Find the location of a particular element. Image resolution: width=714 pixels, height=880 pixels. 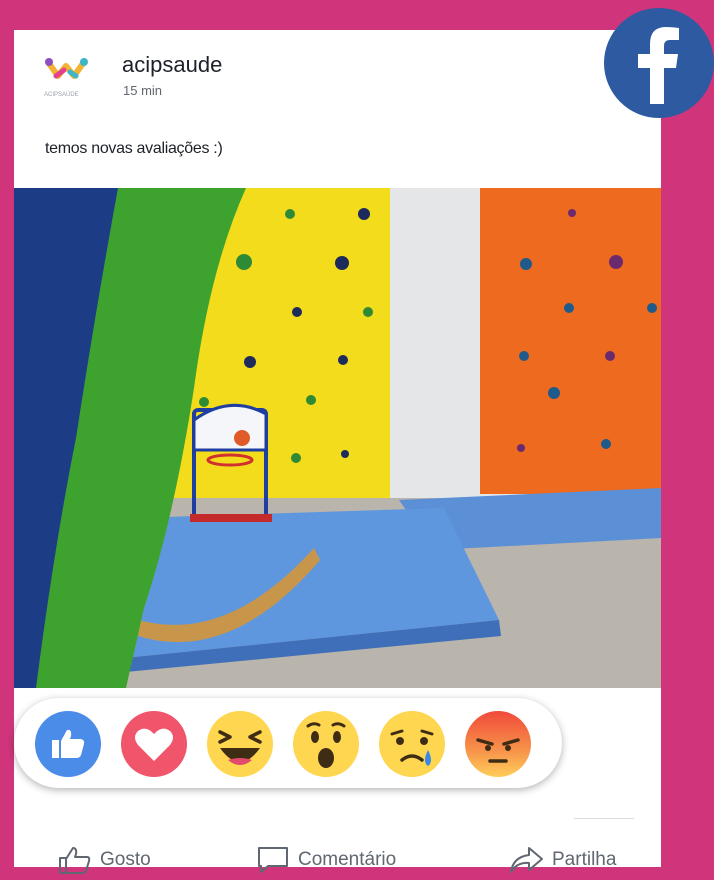

post-timestamp: 15 min is located at coordinates (142, 90).